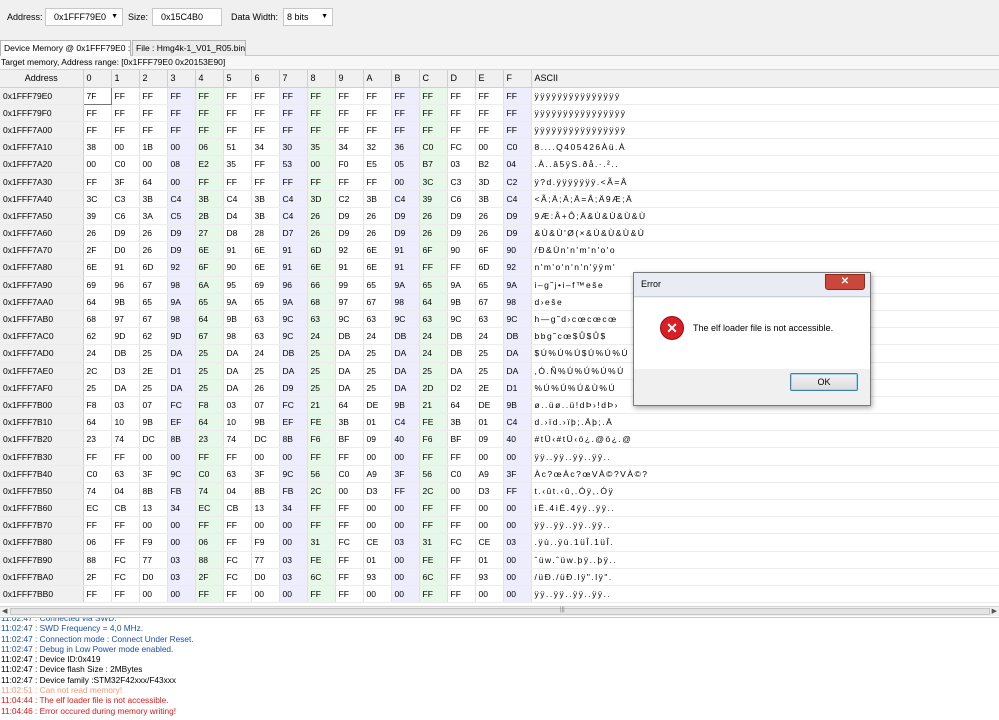 This screenshot has width=999, height=720. Describe the element at coordinates (237, 164) in the screenshot. I see `hex-cell: 35` at that location.